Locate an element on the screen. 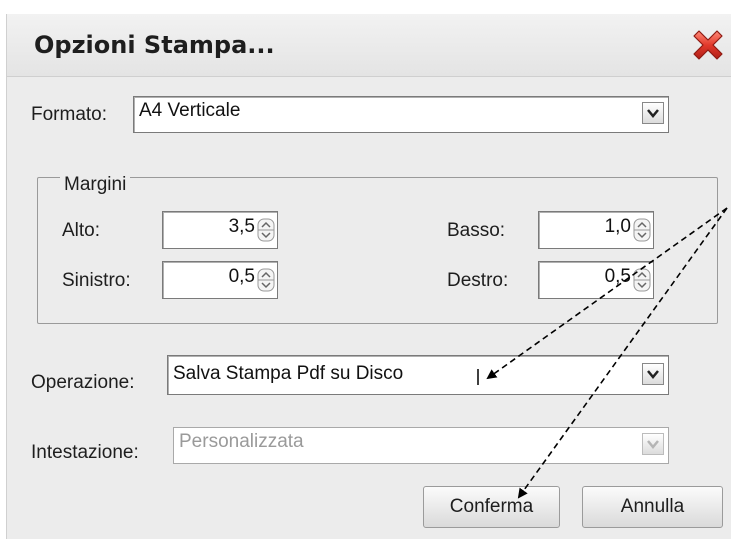  intestazione-label: Intestazione: is located at coordinates (85, 452).